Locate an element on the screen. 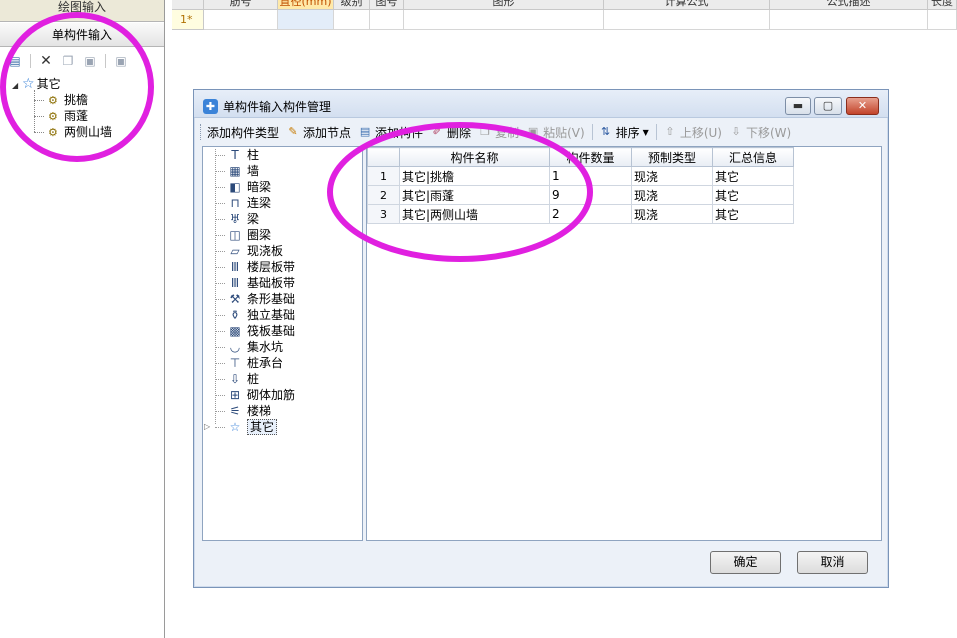 The width and height of the screenshot is (957, 638). tree-item: Ⅲ 基础板带 is located at coordinates (282, 283).